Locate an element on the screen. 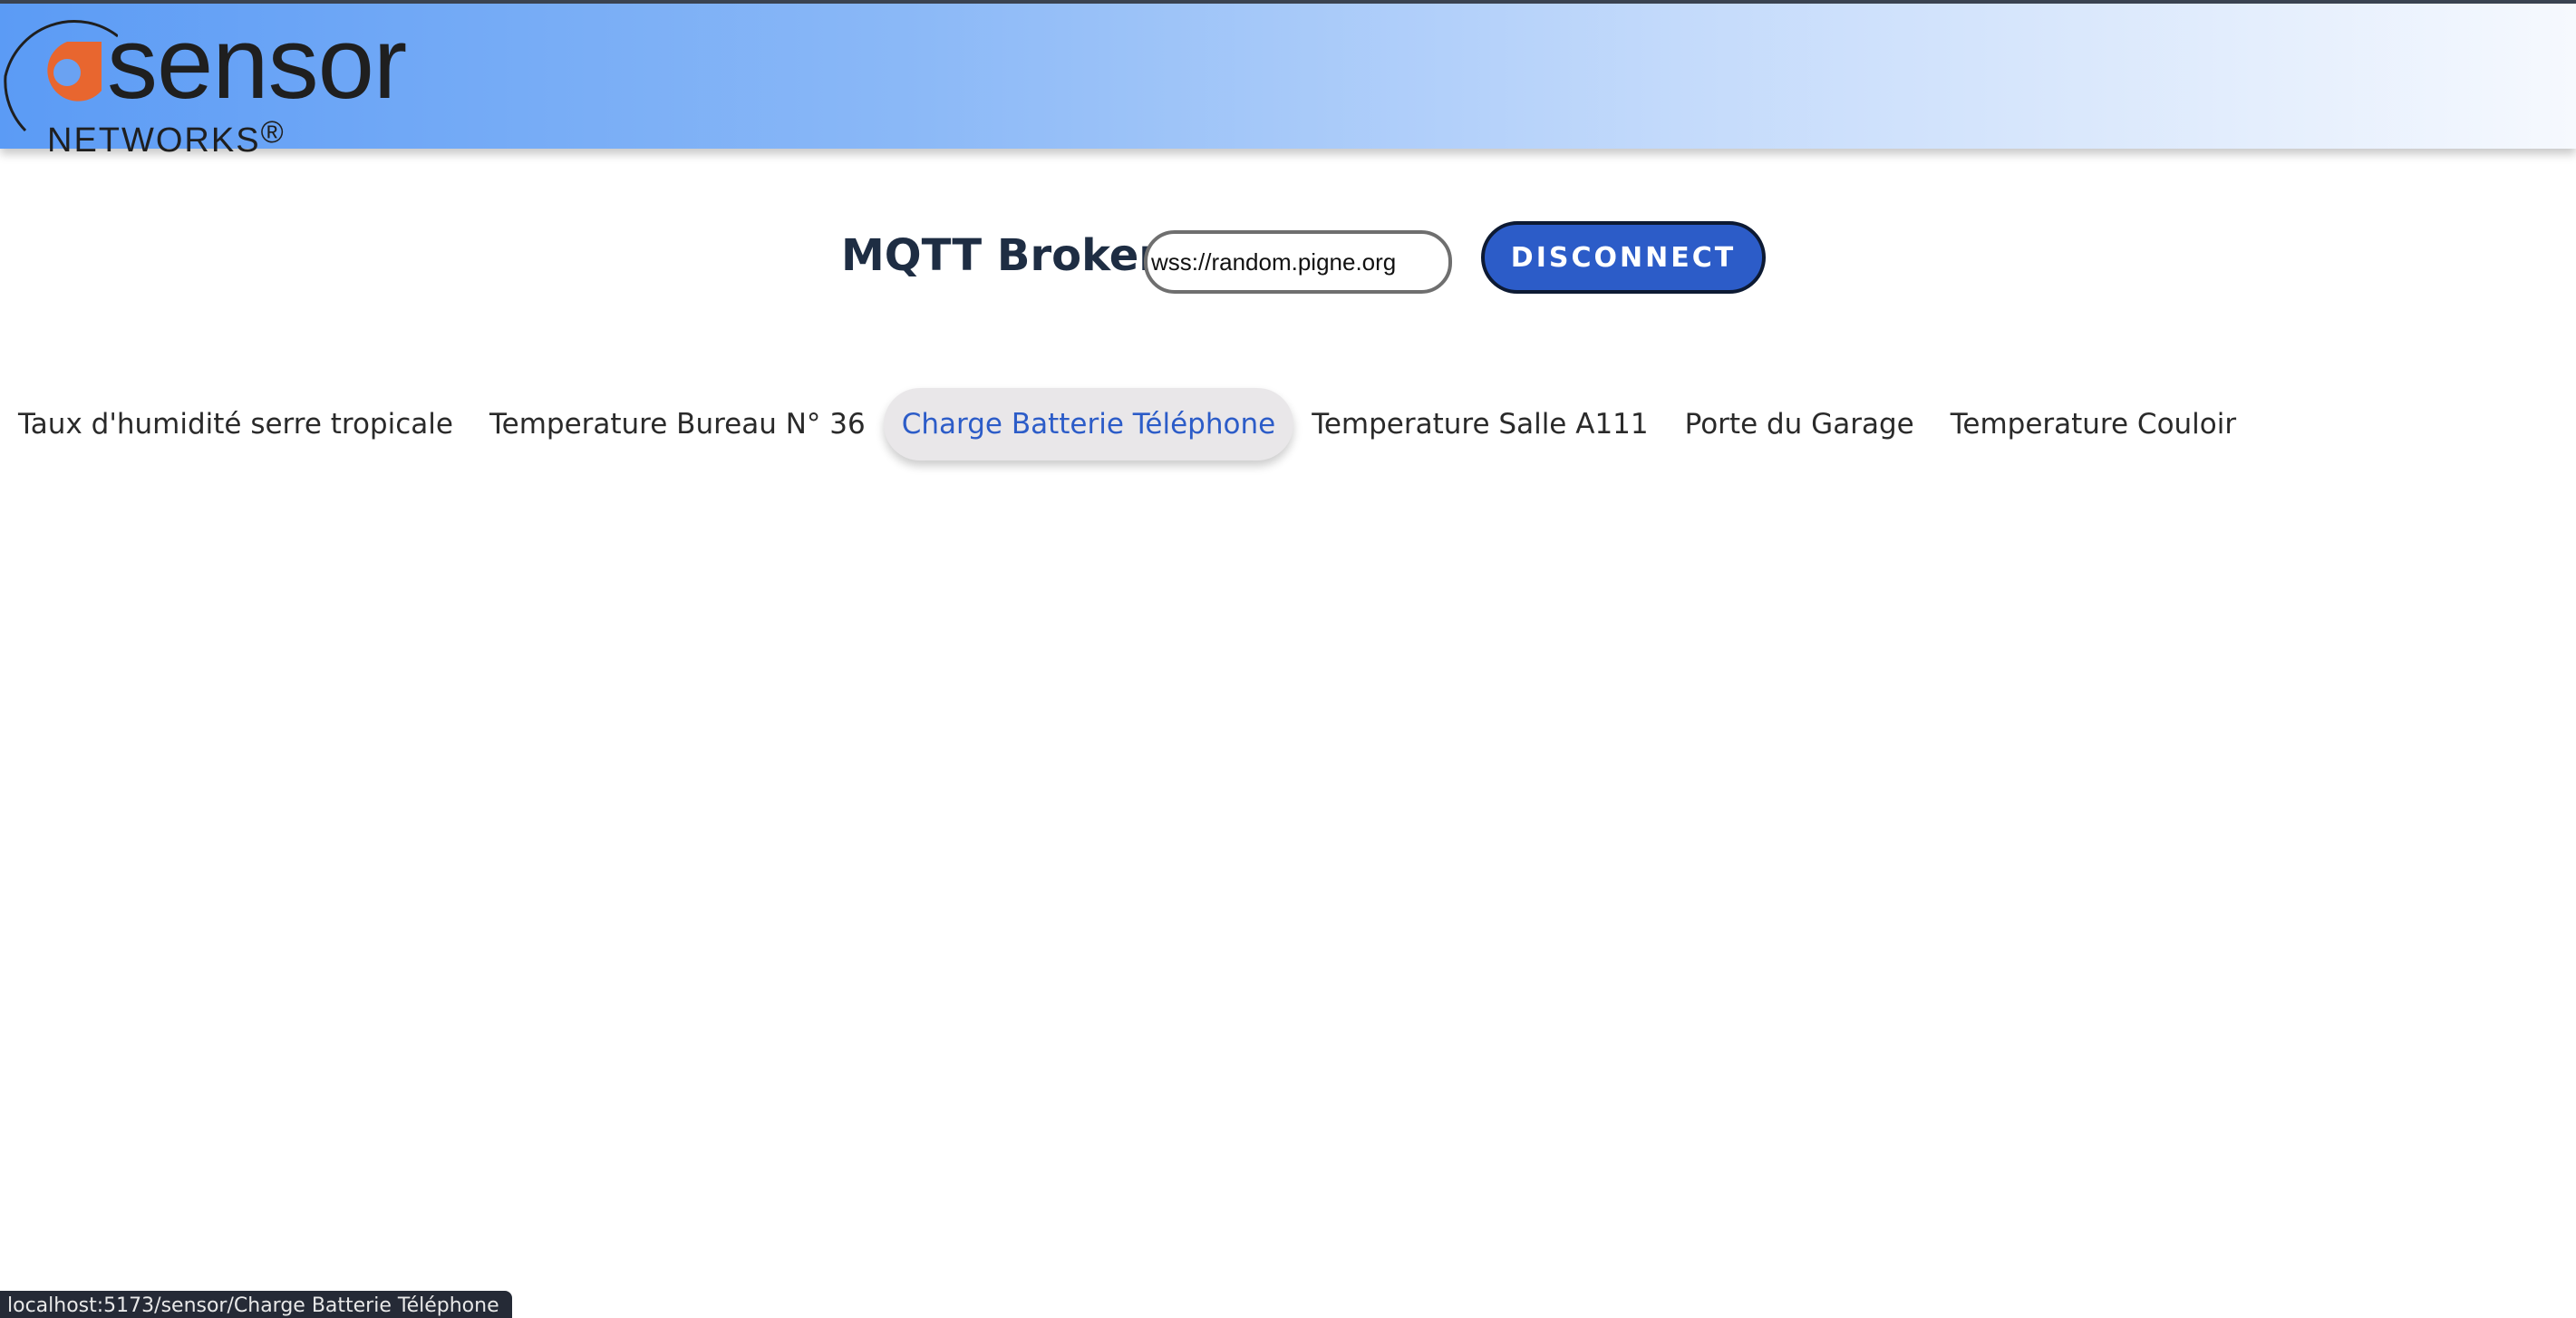 The width and height of the screenshot is (2576, 1318). broker-url-input is located at coordinates (1298, 262).